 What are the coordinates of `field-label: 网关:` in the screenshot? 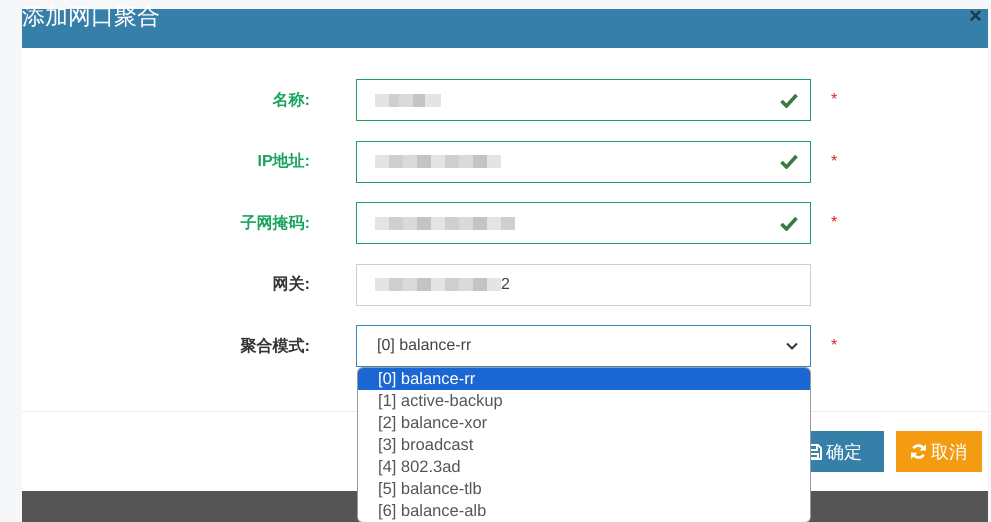 It's located at (291, 284).